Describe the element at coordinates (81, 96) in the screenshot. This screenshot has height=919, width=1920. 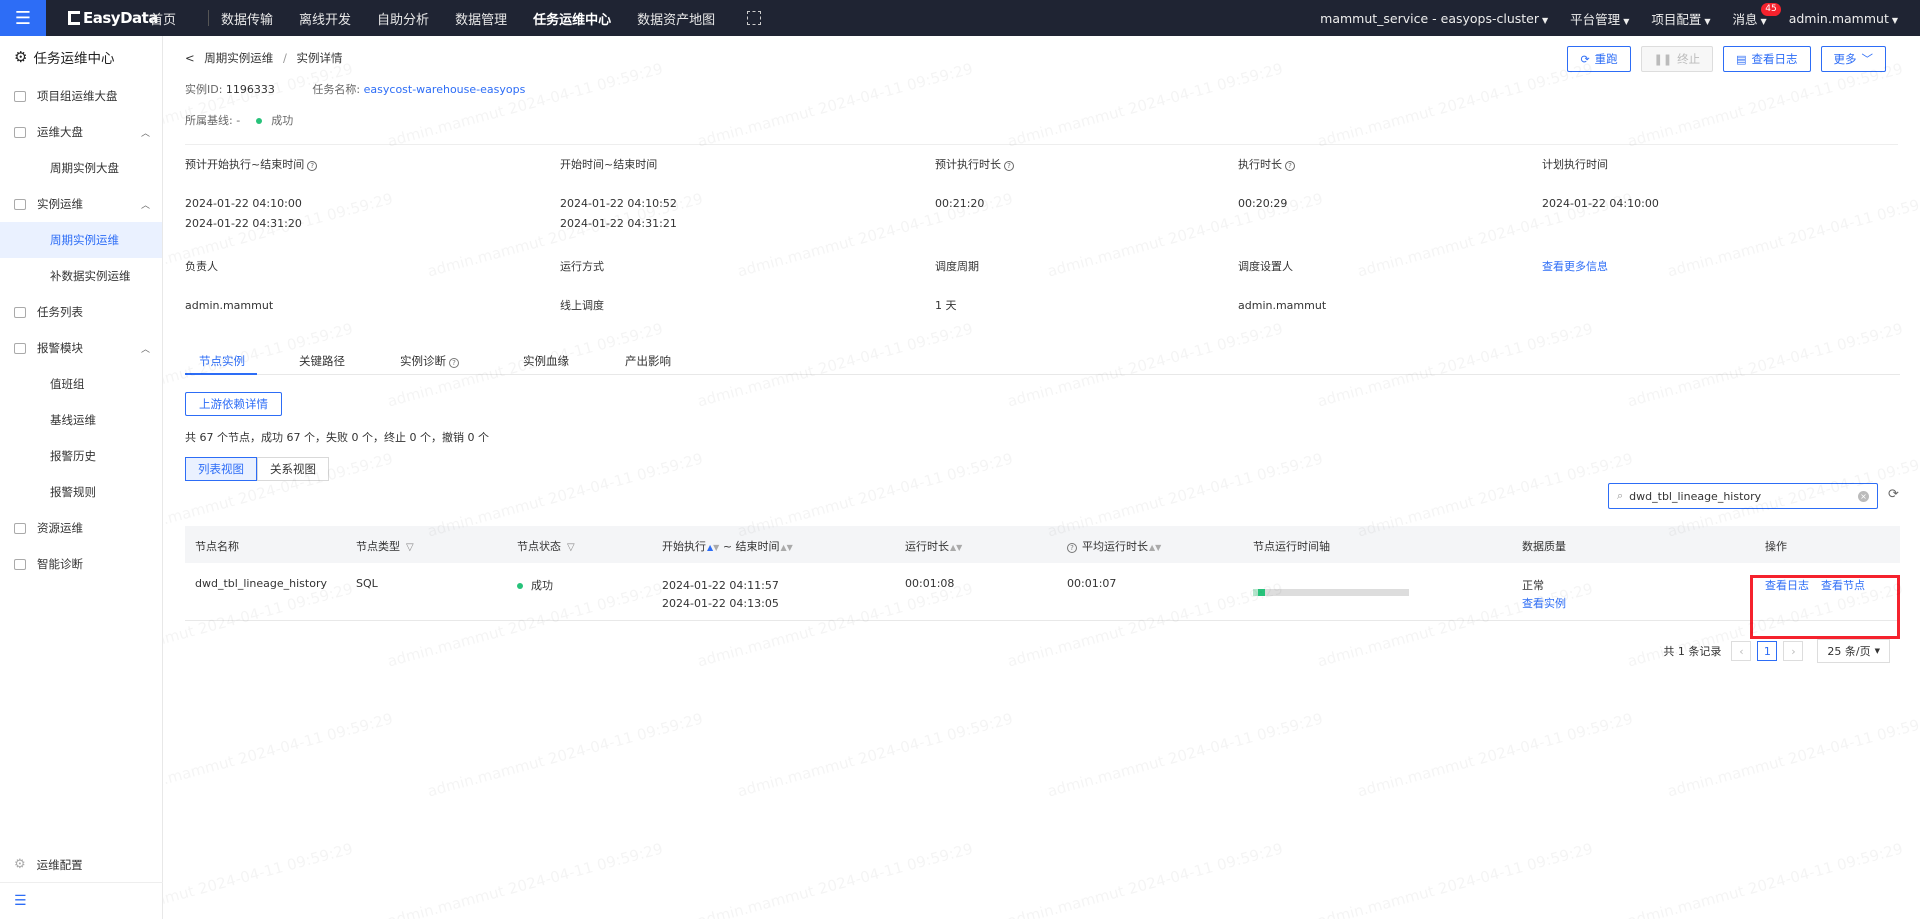
I see `sidebar-item-project-dashboard: 项目组运维大盘` at that location.